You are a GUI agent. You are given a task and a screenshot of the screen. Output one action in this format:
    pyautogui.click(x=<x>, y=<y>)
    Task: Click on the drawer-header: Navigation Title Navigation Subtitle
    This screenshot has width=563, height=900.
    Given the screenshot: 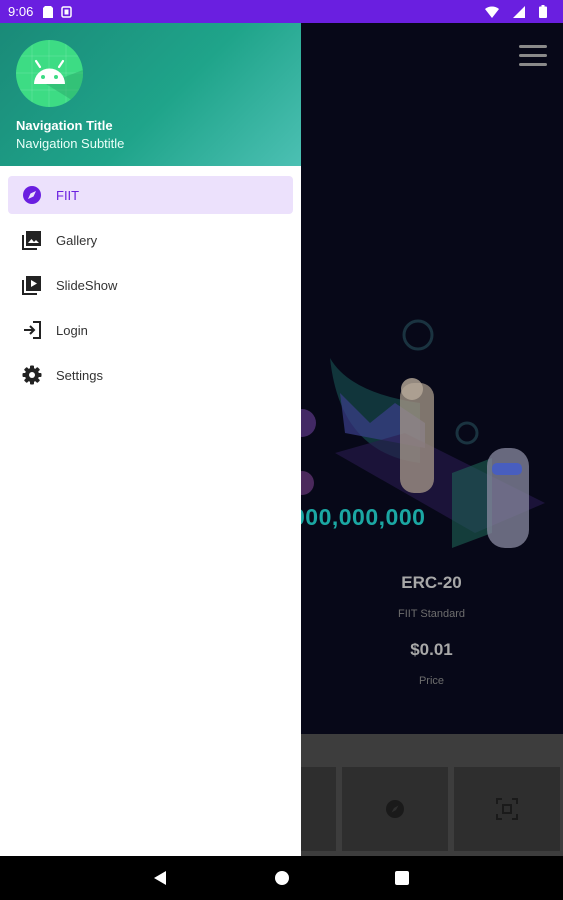 What is the action you would take?
    pyautogui.click(x=150, y=94)
    